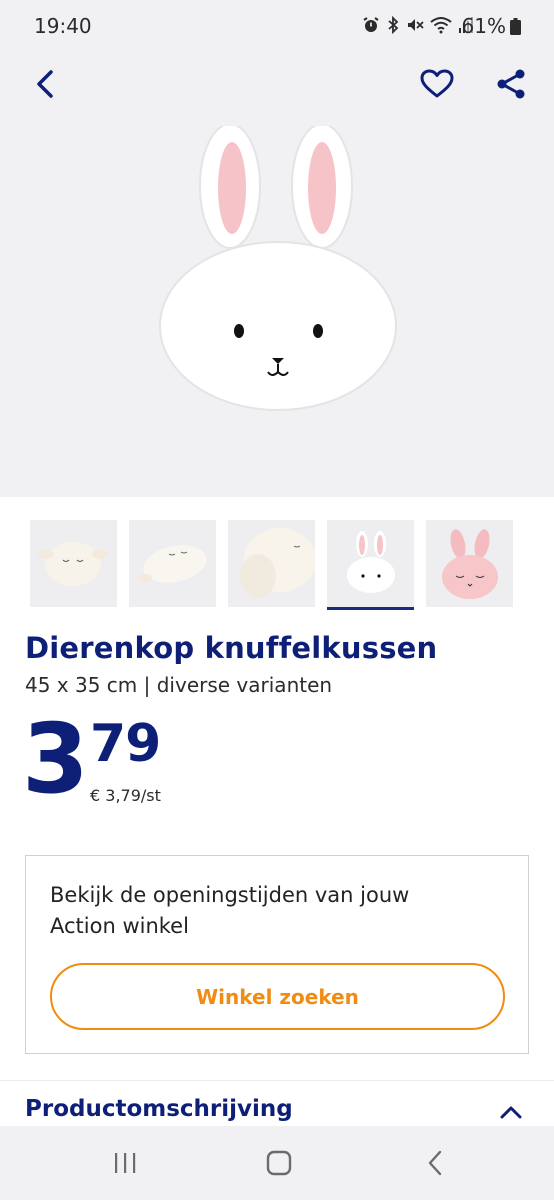  What do you see at coordinates (125, 795) in the screenshot?
I see `price-per-unit: € 3,79/st` at bounding box center [125, 795].